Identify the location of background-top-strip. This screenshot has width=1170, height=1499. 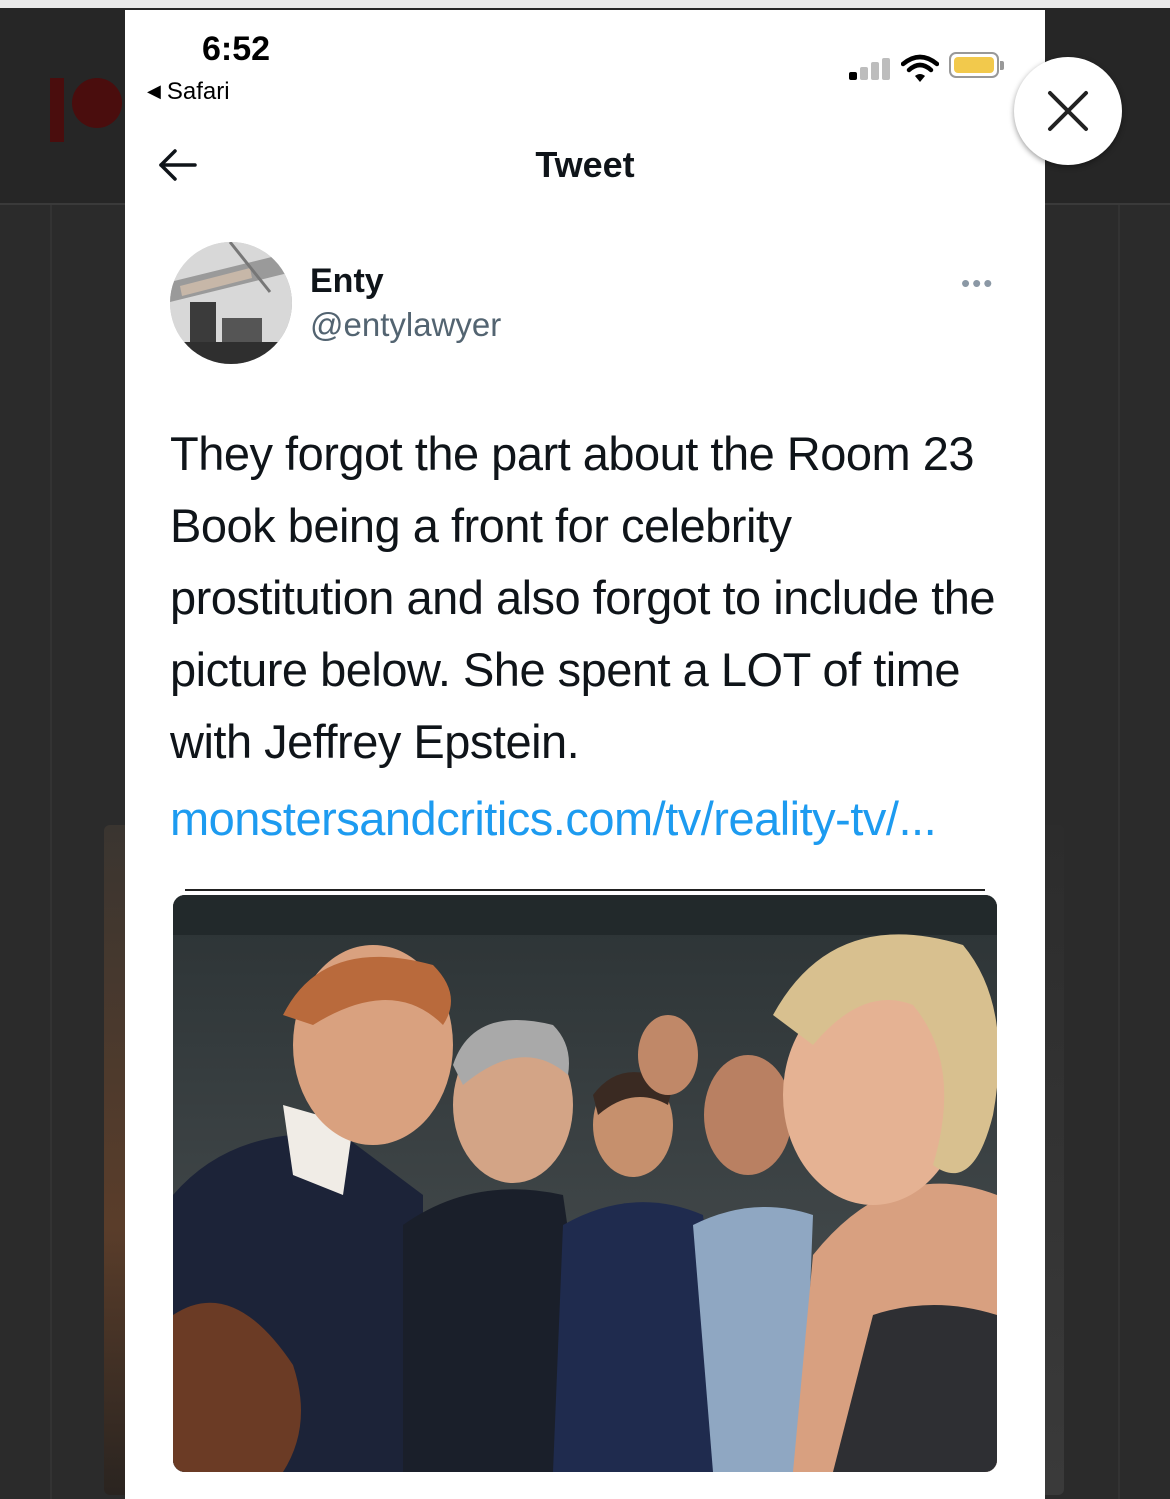
(585, 4).